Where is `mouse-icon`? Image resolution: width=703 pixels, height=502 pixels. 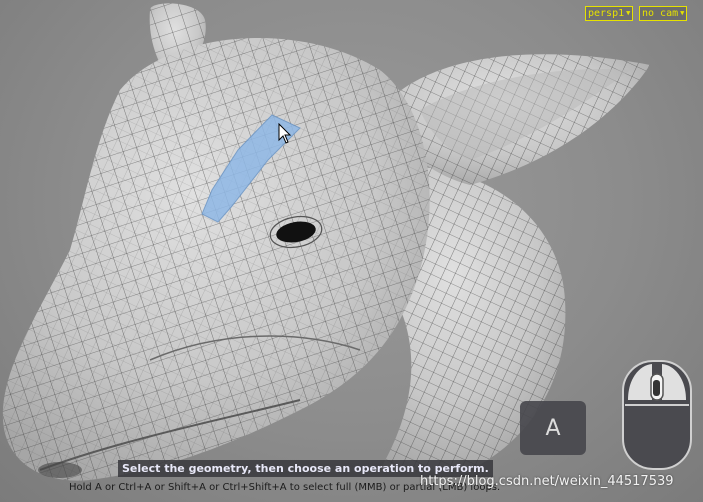 mouse-icon is located at coordinates (657, 415).